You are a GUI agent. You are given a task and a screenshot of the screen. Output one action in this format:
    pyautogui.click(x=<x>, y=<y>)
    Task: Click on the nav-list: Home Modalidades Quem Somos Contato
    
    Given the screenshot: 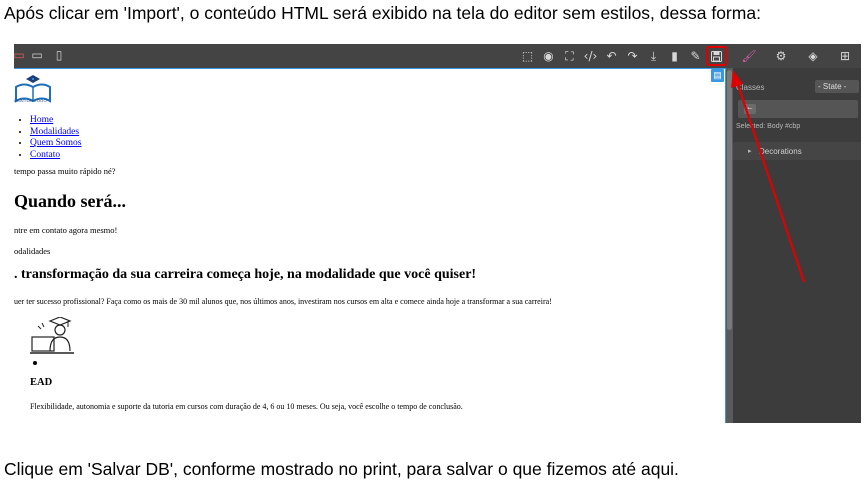 What is the action you would take?
    pyautogui.click(x=55, y=138)
    